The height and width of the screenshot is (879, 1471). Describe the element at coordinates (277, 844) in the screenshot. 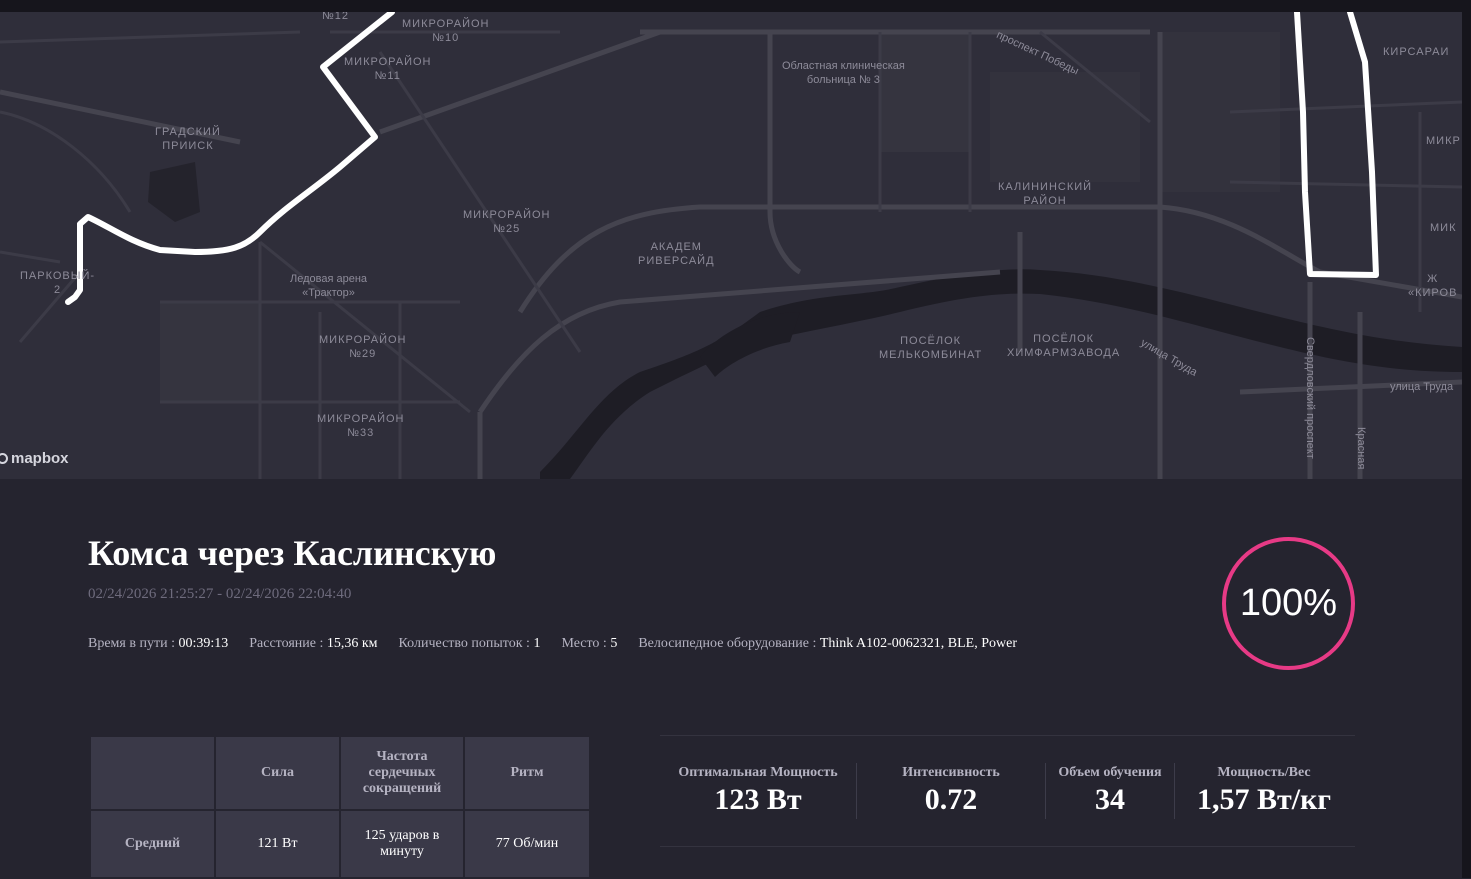

I see `table-cell: 121 Вт` at that location.